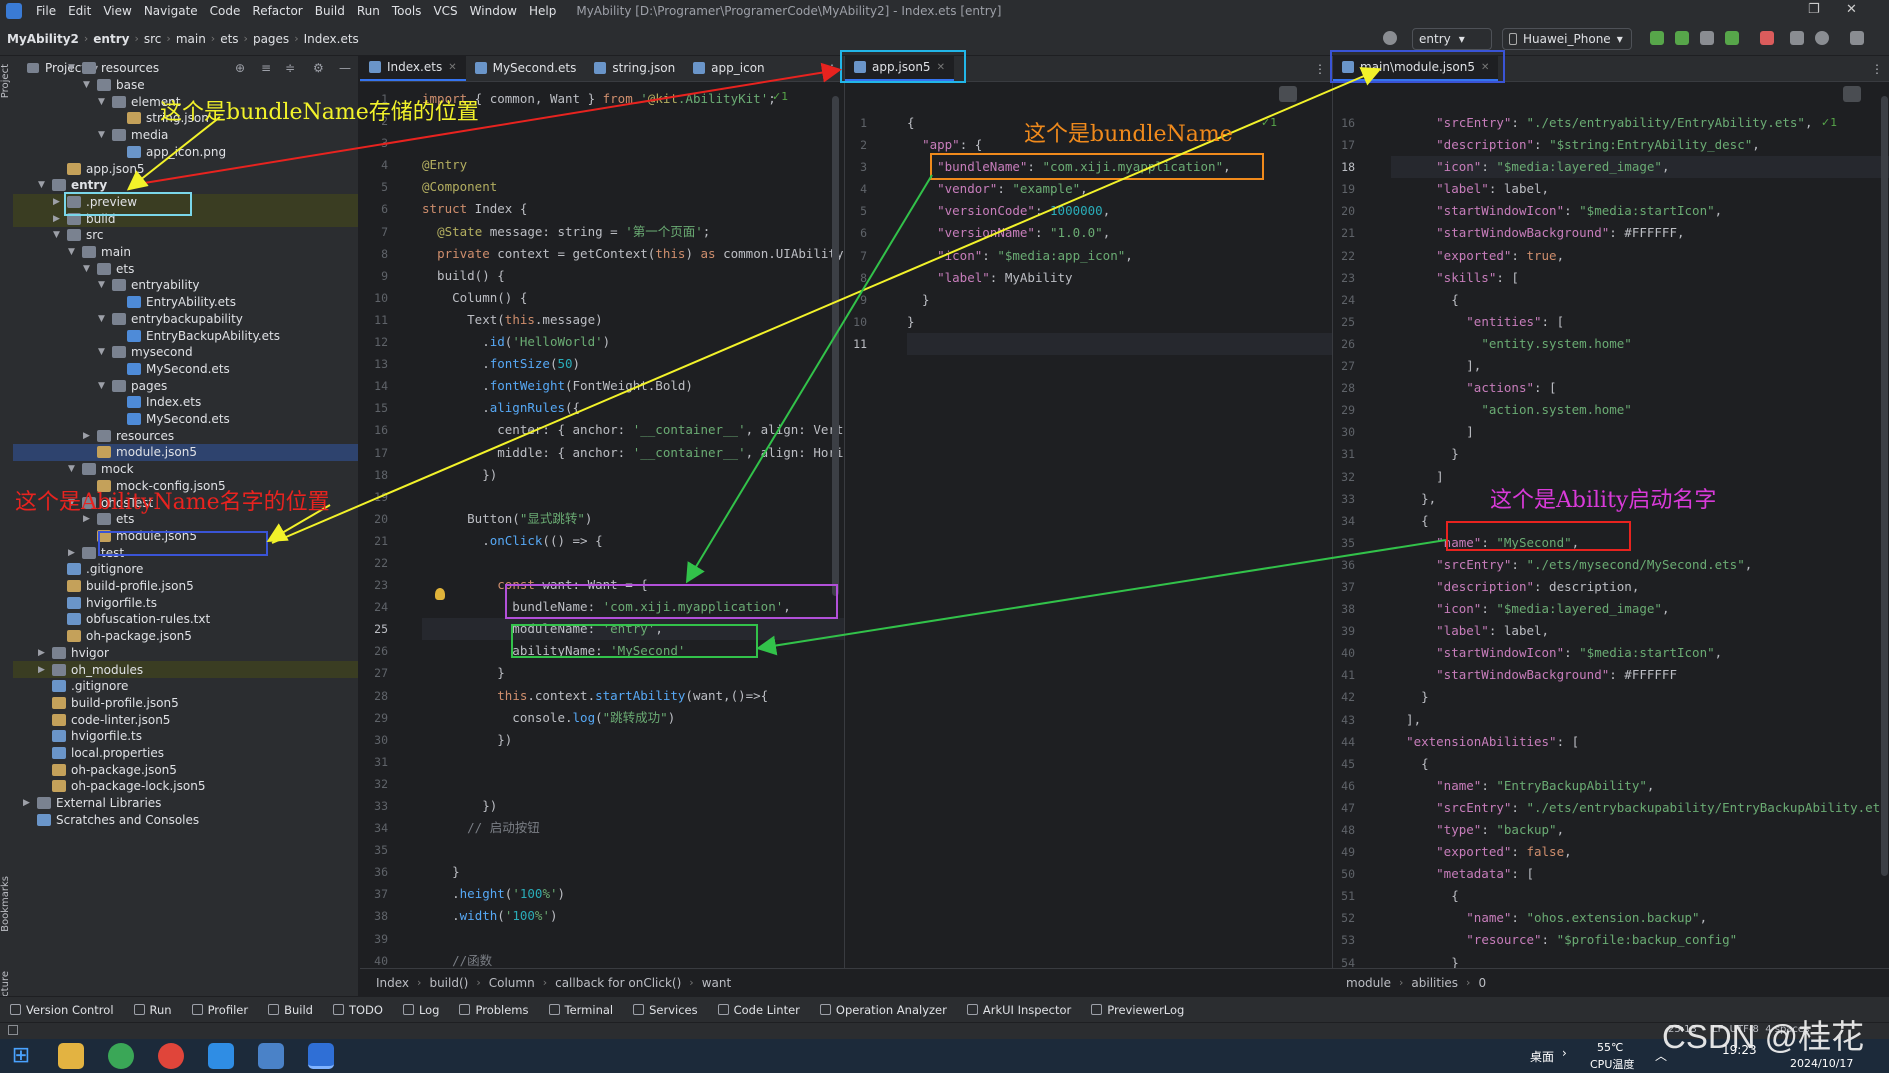 The width and height of the screenshot is (1889, 1073). Describe the element at coordinates (1101, 597) in the screenshot. I see `arrow-abilityname-link` at that location.